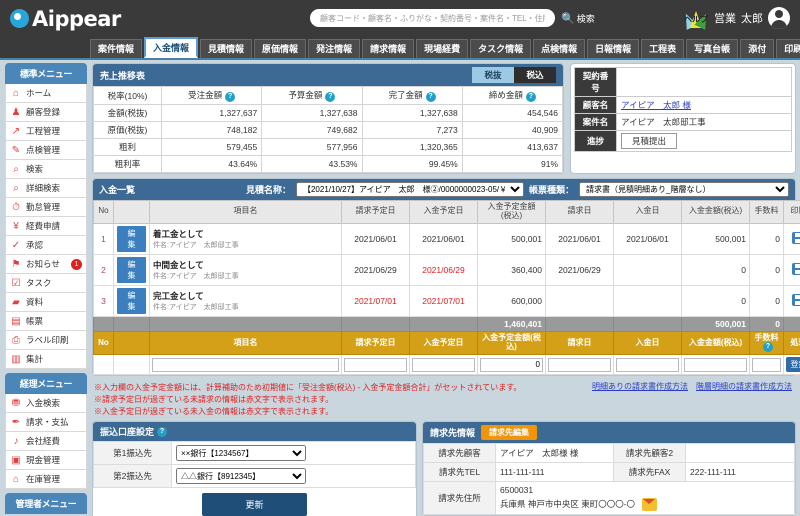 The width and height of the screenshot is (800, 516). Describe the element at coordinates (493, 75) in the screenshot. I see `tax-excl-toggle: 税抜` at that location.